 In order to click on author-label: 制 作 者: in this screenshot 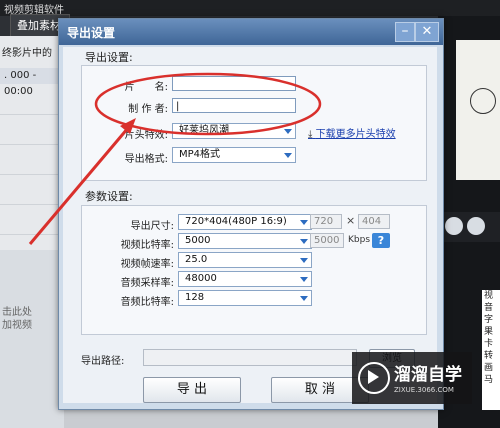, I will do `click(148, 109)`.